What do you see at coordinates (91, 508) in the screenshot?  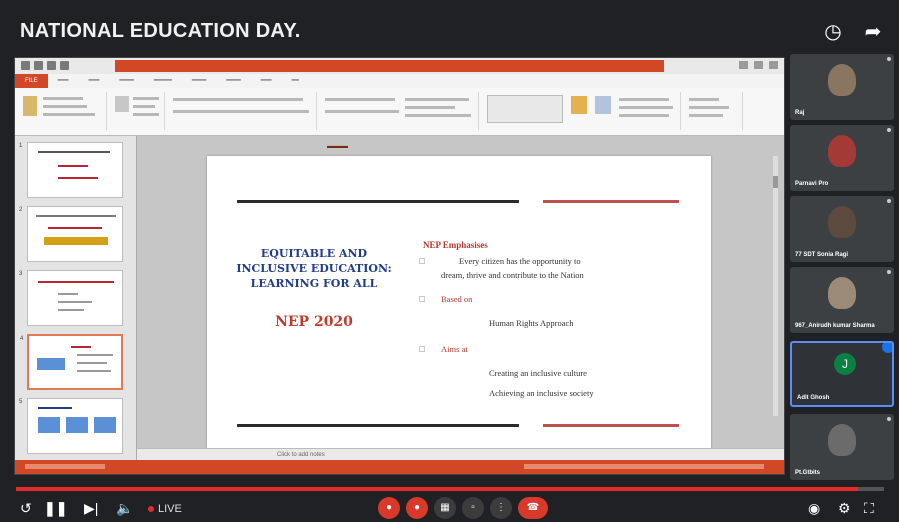 I see `next-icon: ▶|` at bounding box center [91, 508].